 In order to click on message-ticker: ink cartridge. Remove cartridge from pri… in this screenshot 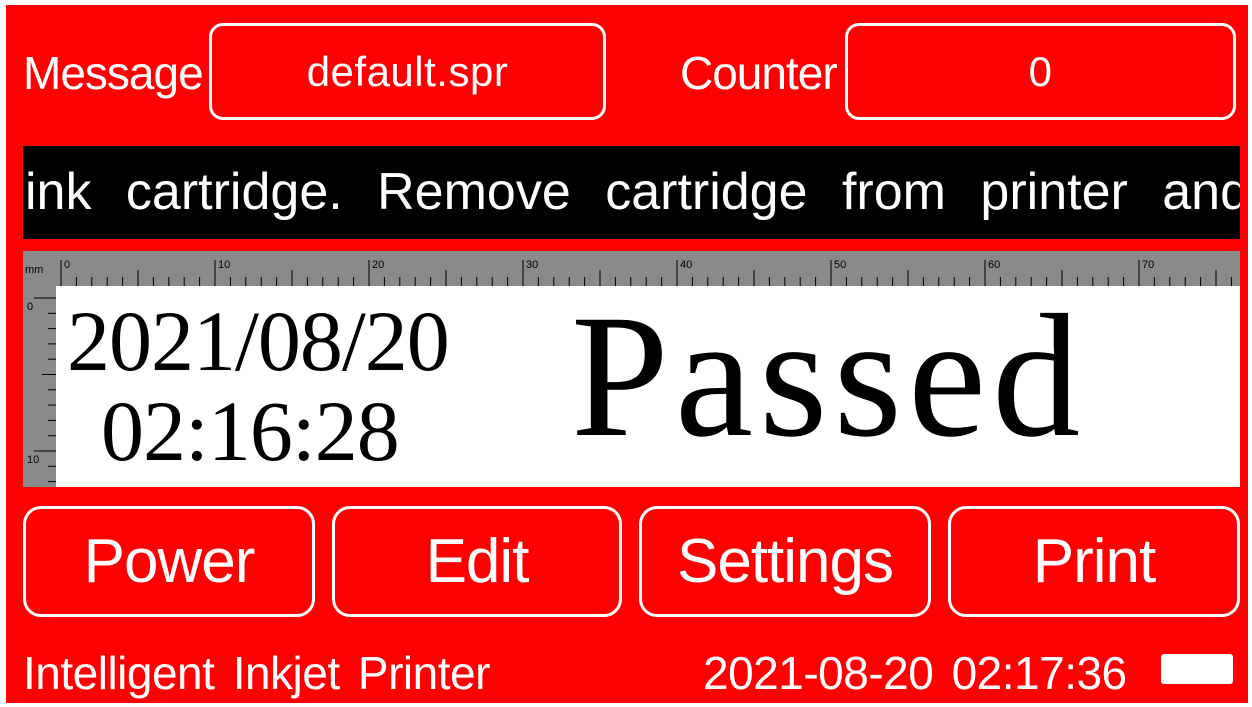, I will do `click(631, 192)`.